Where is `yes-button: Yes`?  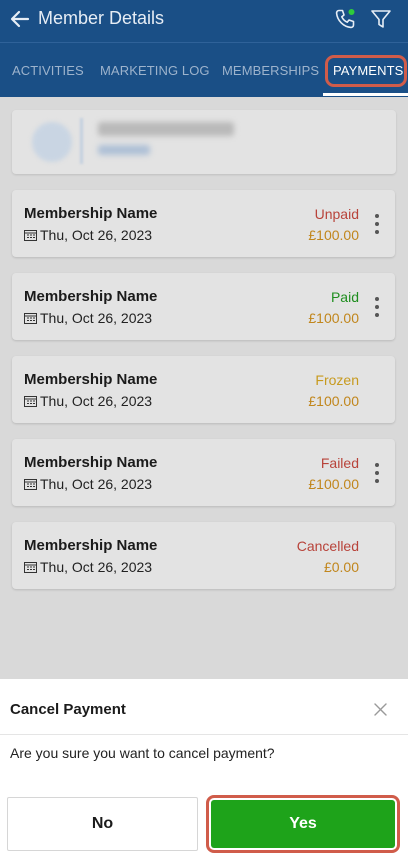 yes-button: Yes is located at coordinates (303, 824).